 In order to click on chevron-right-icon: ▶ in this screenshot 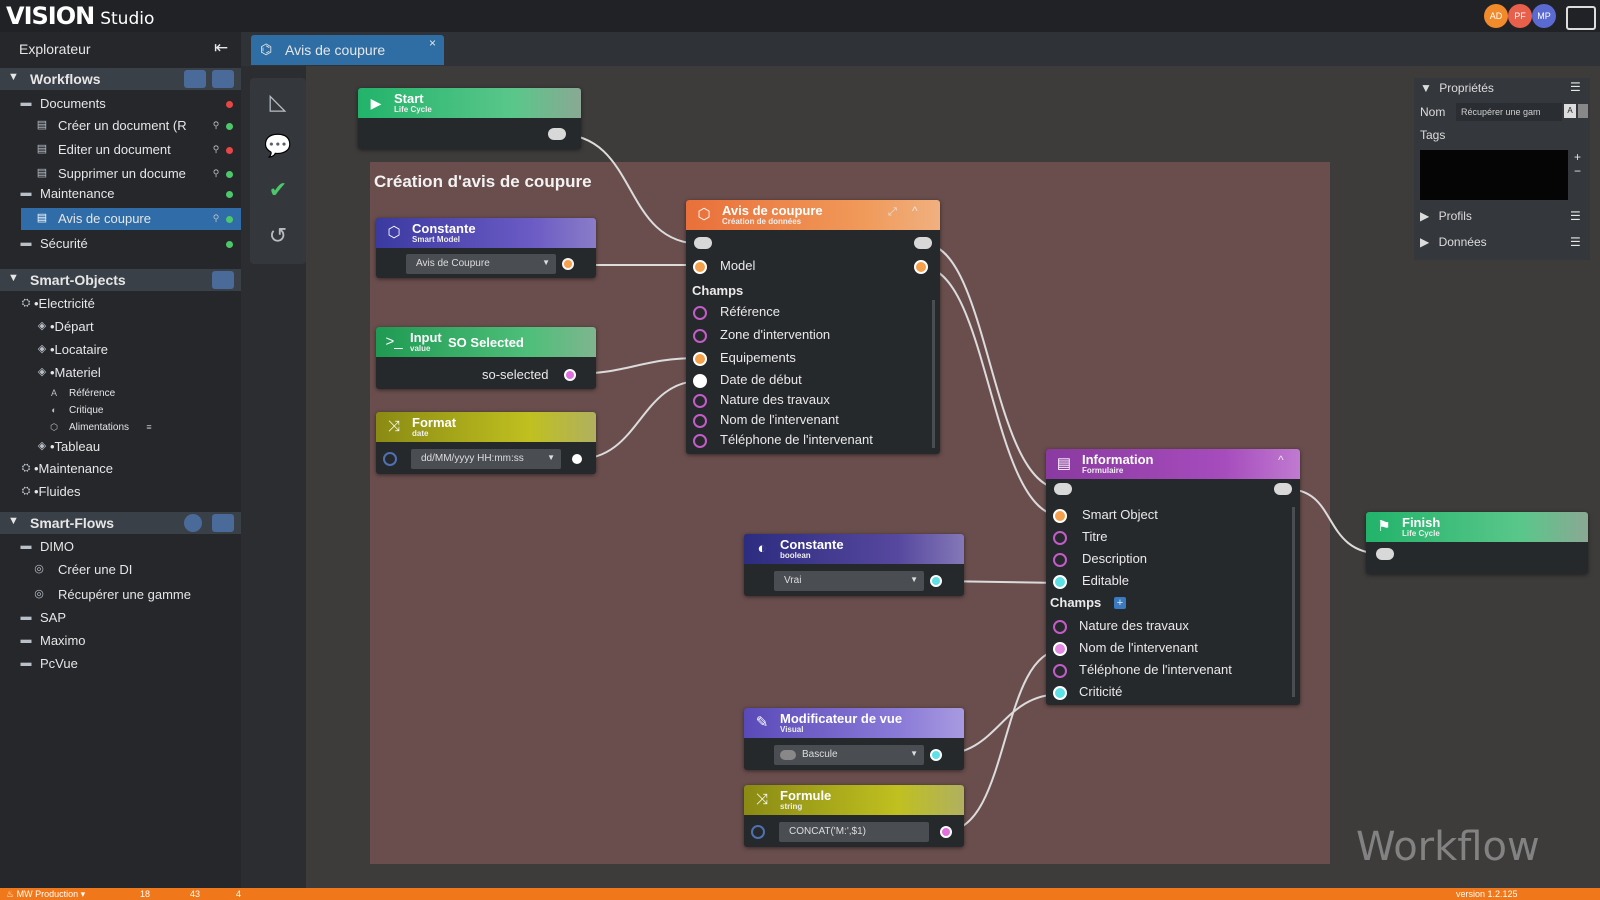, I will do `click(1425, 216)`.